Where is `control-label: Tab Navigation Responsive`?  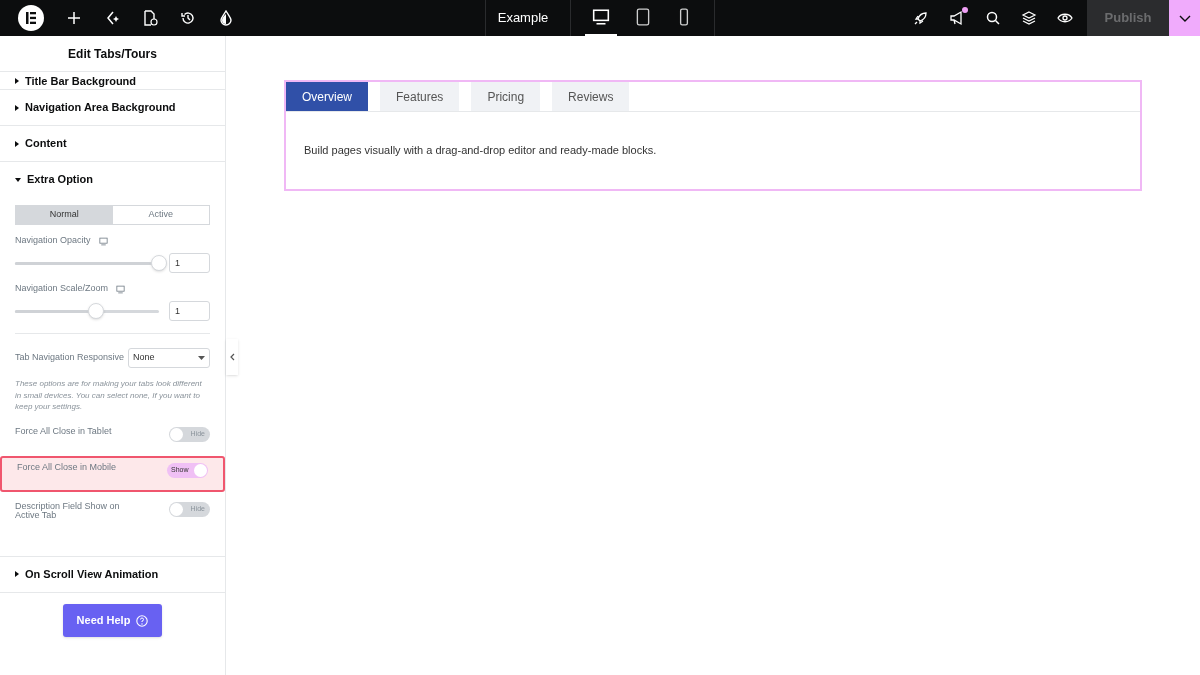
control-label: Tab Navigation Responsive is located at coordinates (70, 358).